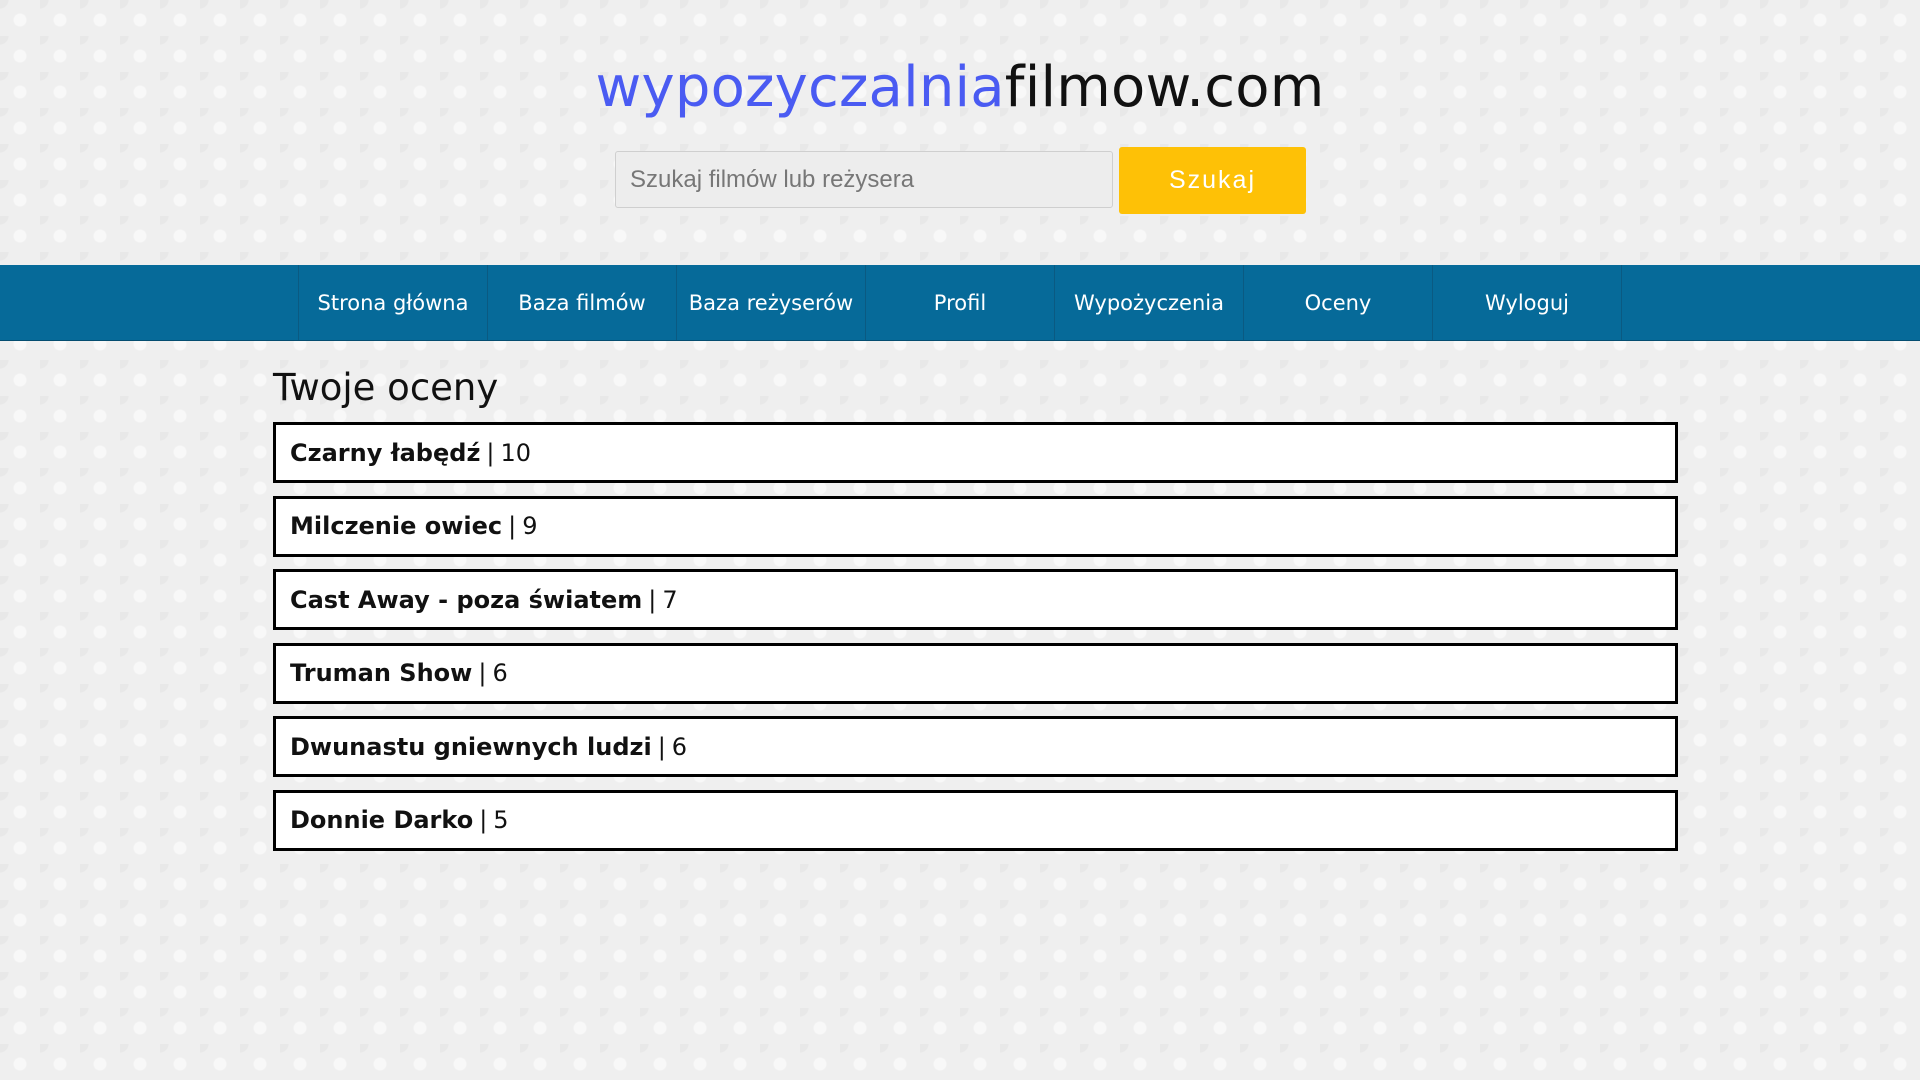 This screenshot has height=1080, width=1920. Describe the element at coordinates (501, 820) in the screenshot. I see `rating-score: 5` at that location.